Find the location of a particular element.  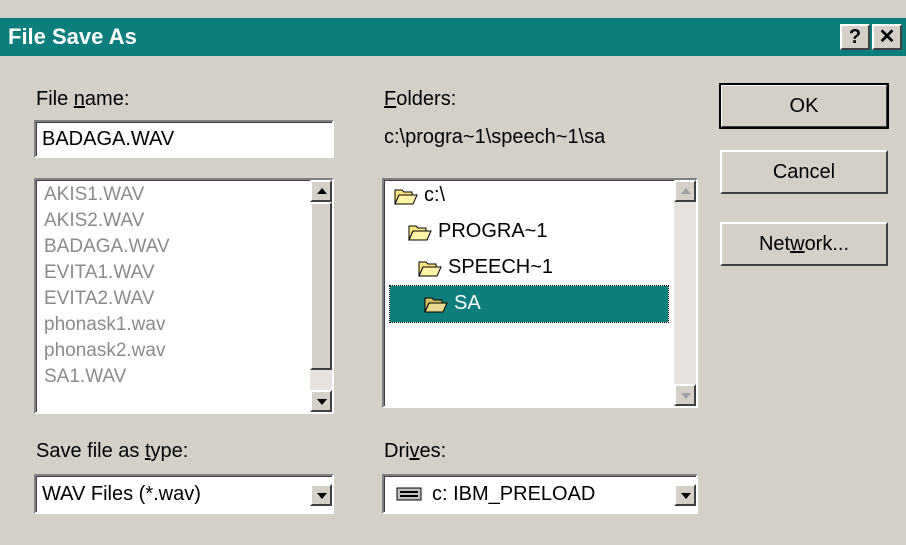

folder-tree: c:\ PROGRA~1 SPEECH~1 SA is located at coordinates (540, 293).